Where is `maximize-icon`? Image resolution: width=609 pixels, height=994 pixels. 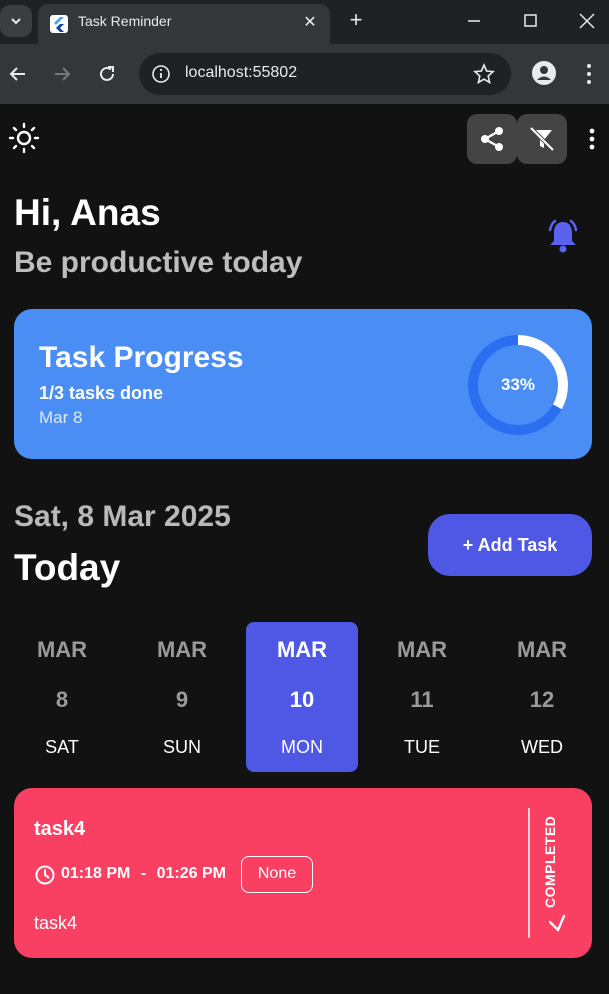
maximize-icon is located at coordinates (530, 20).